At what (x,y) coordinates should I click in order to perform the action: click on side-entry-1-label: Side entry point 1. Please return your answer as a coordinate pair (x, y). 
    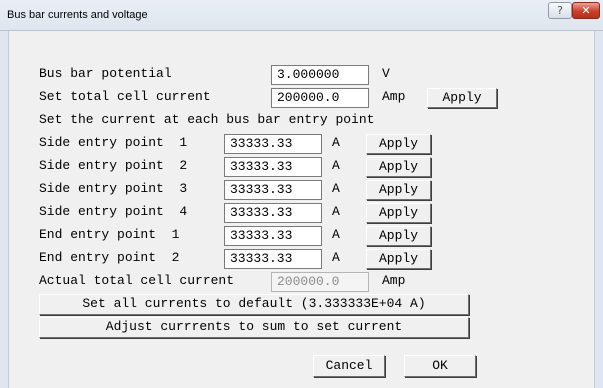
    Looking at the image, I should click on (113, 142).